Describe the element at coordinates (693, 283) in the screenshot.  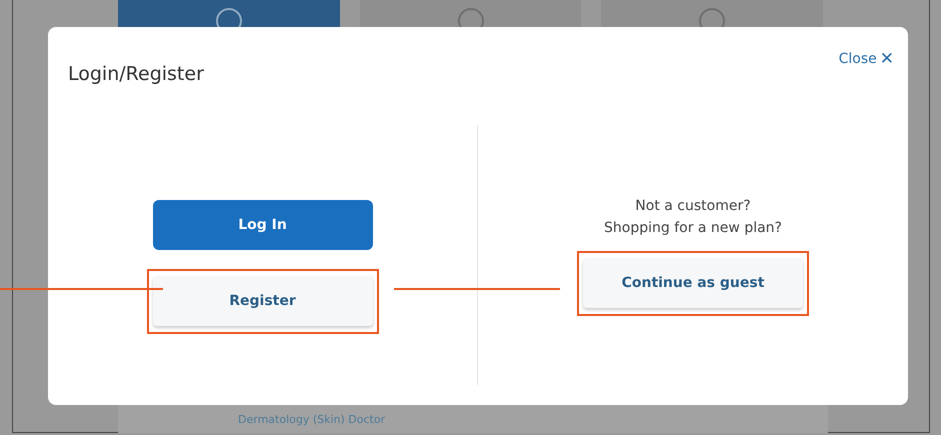
I see `guest-button: Continue as guest` at that location.